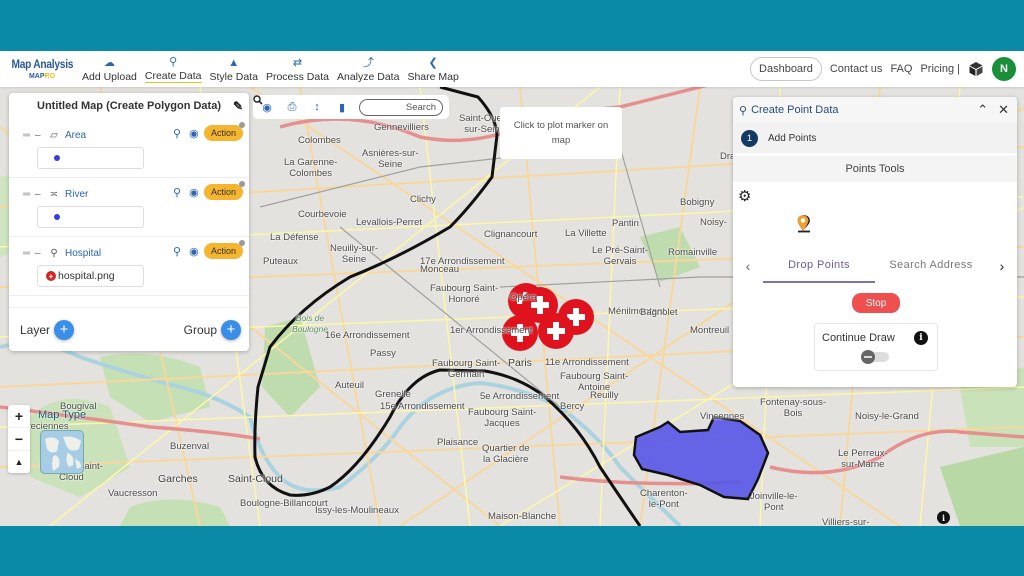 This screenshot has height=576, width=1024. Describe the element at coordinates (19, 439) in the screenshot. I see `zoom-out-button: −` at that location.